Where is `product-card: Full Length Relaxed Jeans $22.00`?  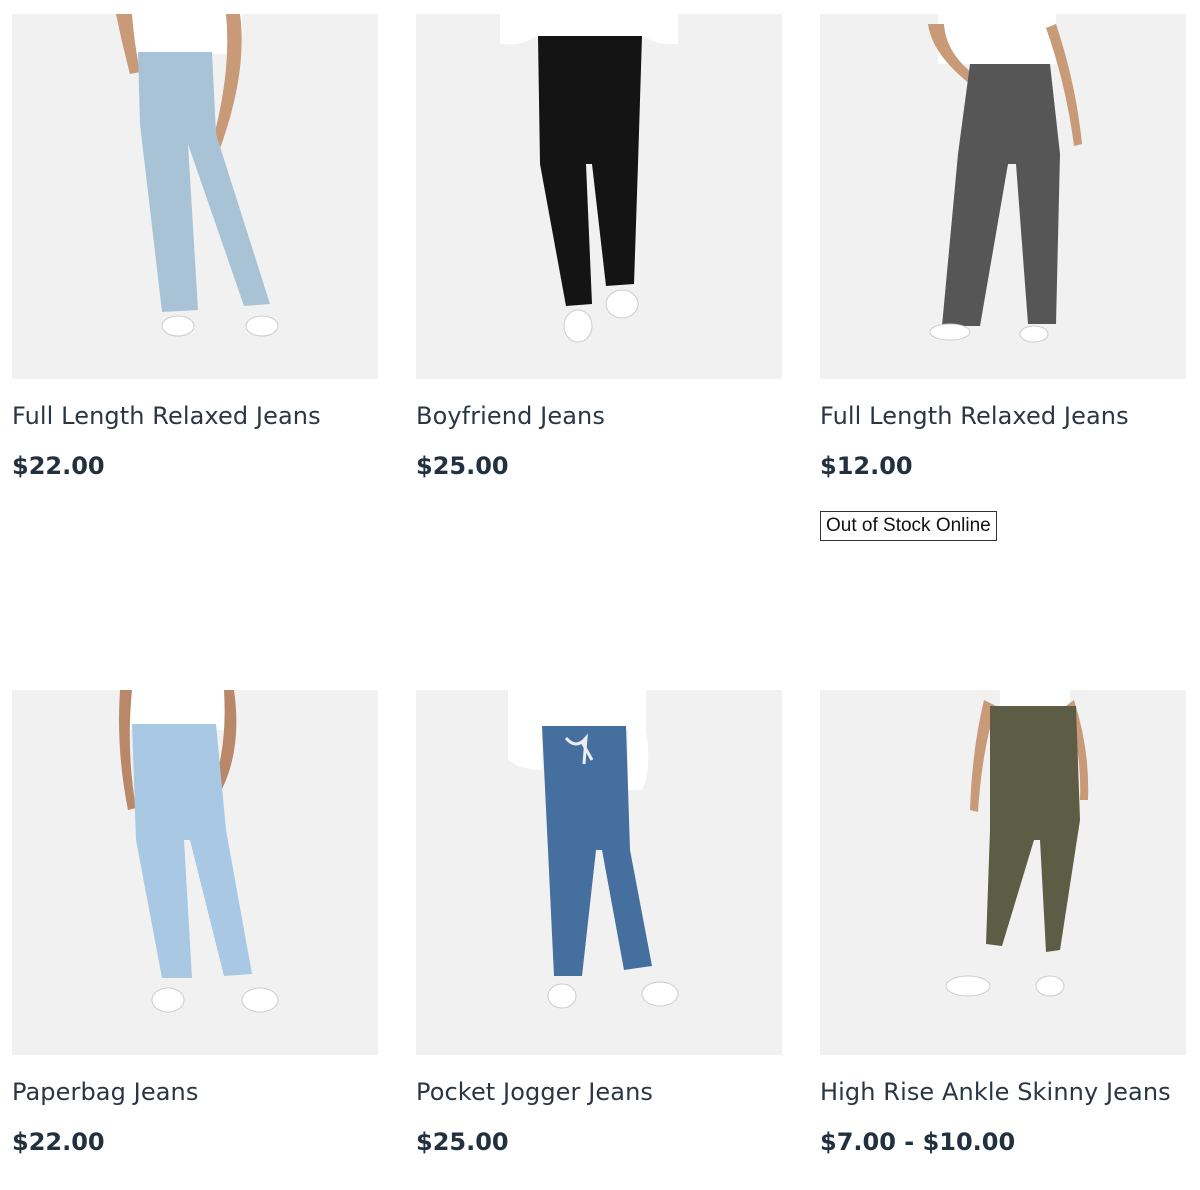 product-card: Full Length Relaxed Jeans $22.00 is located at coordinates (195, 247).